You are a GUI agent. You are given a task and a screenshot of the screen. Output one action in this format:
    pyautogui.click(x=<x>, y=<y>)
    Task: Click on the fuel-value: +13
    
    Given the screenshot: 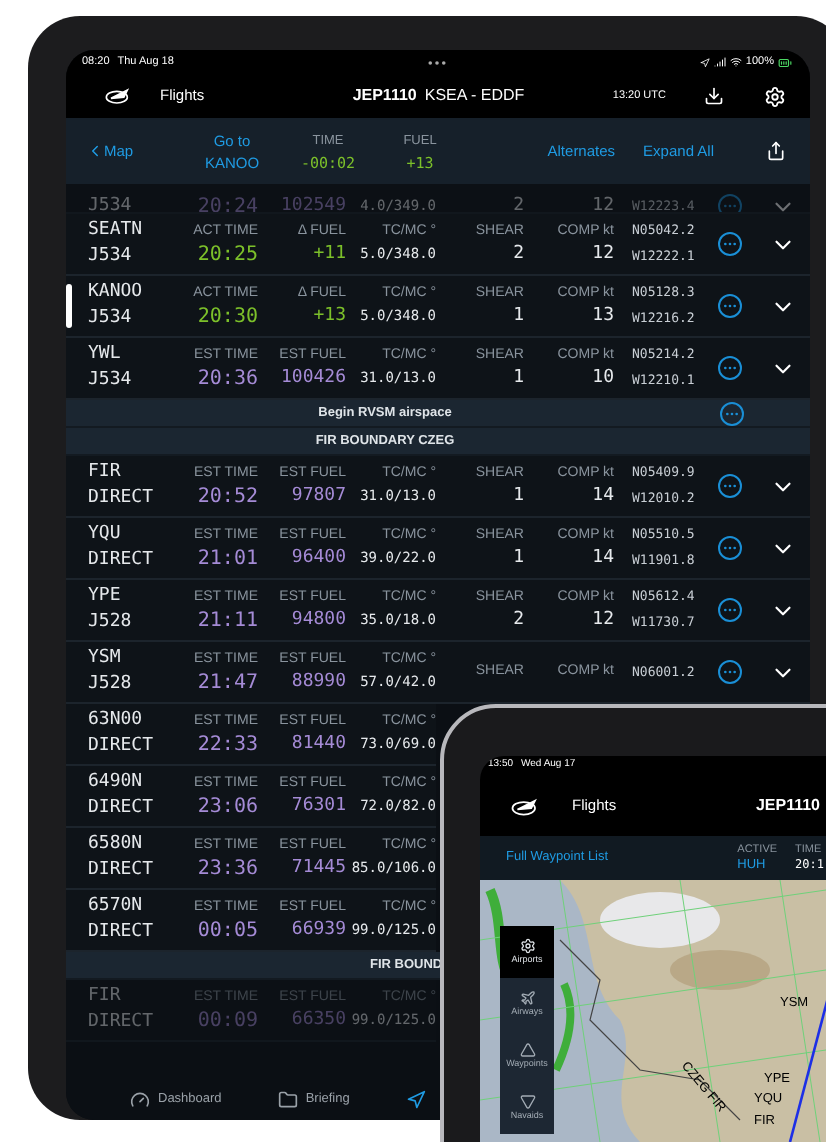 What is the action you would take?
    pyautogui.click(x=329, y=316)
    